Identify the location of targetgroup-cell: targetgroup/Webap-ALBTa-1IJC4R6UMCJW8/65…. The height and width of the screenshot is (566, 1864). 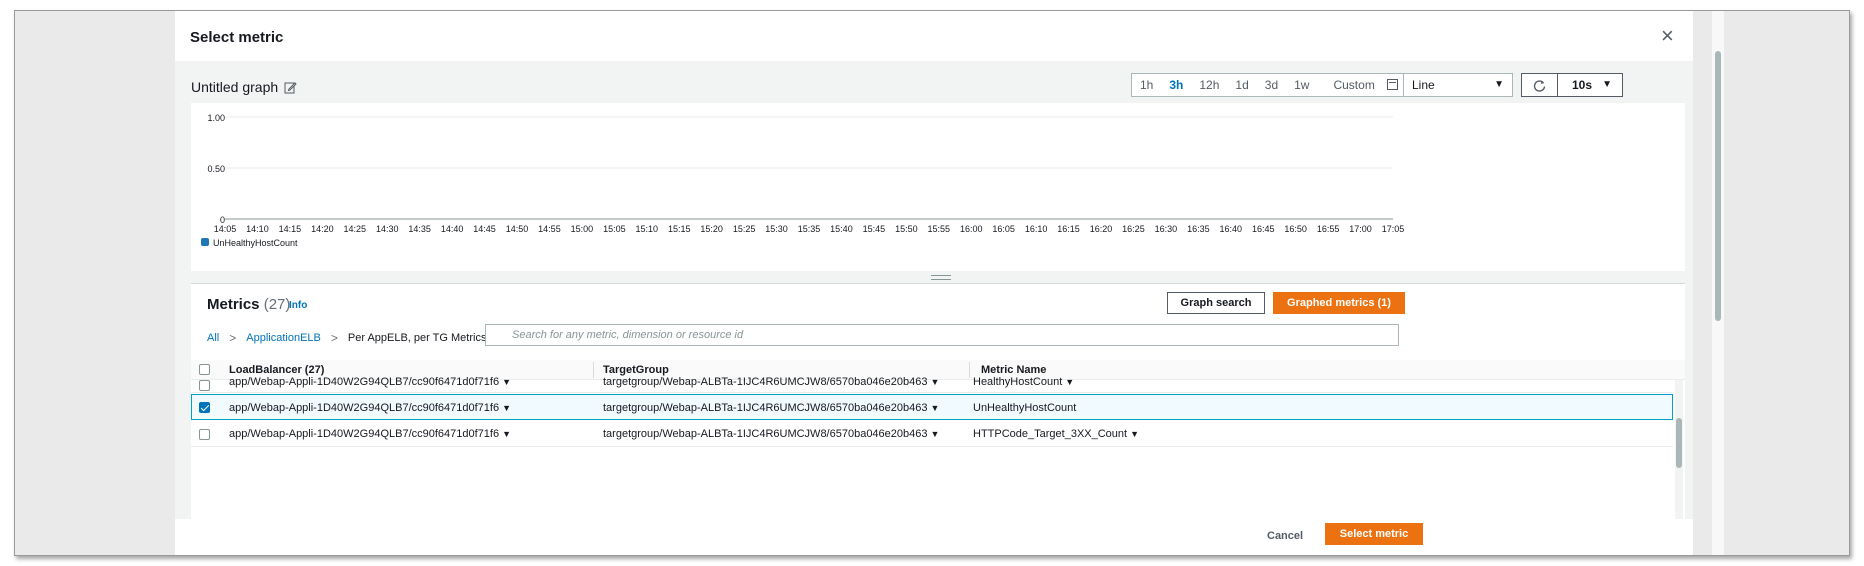
(771, 408).